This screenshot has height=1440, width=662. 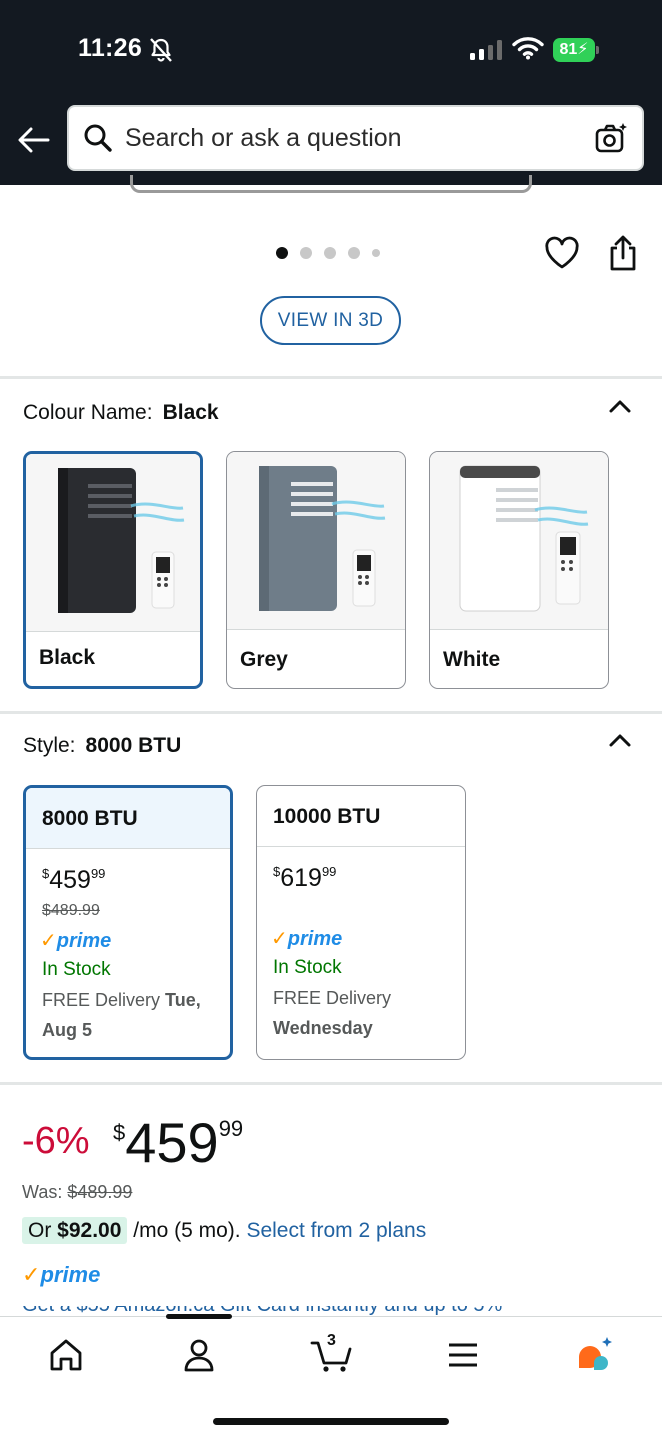 What do you see at coordinates (56, 1141) in the screenshot?
I see `discount-percent: -6%` at bounding box center [56, 1141].